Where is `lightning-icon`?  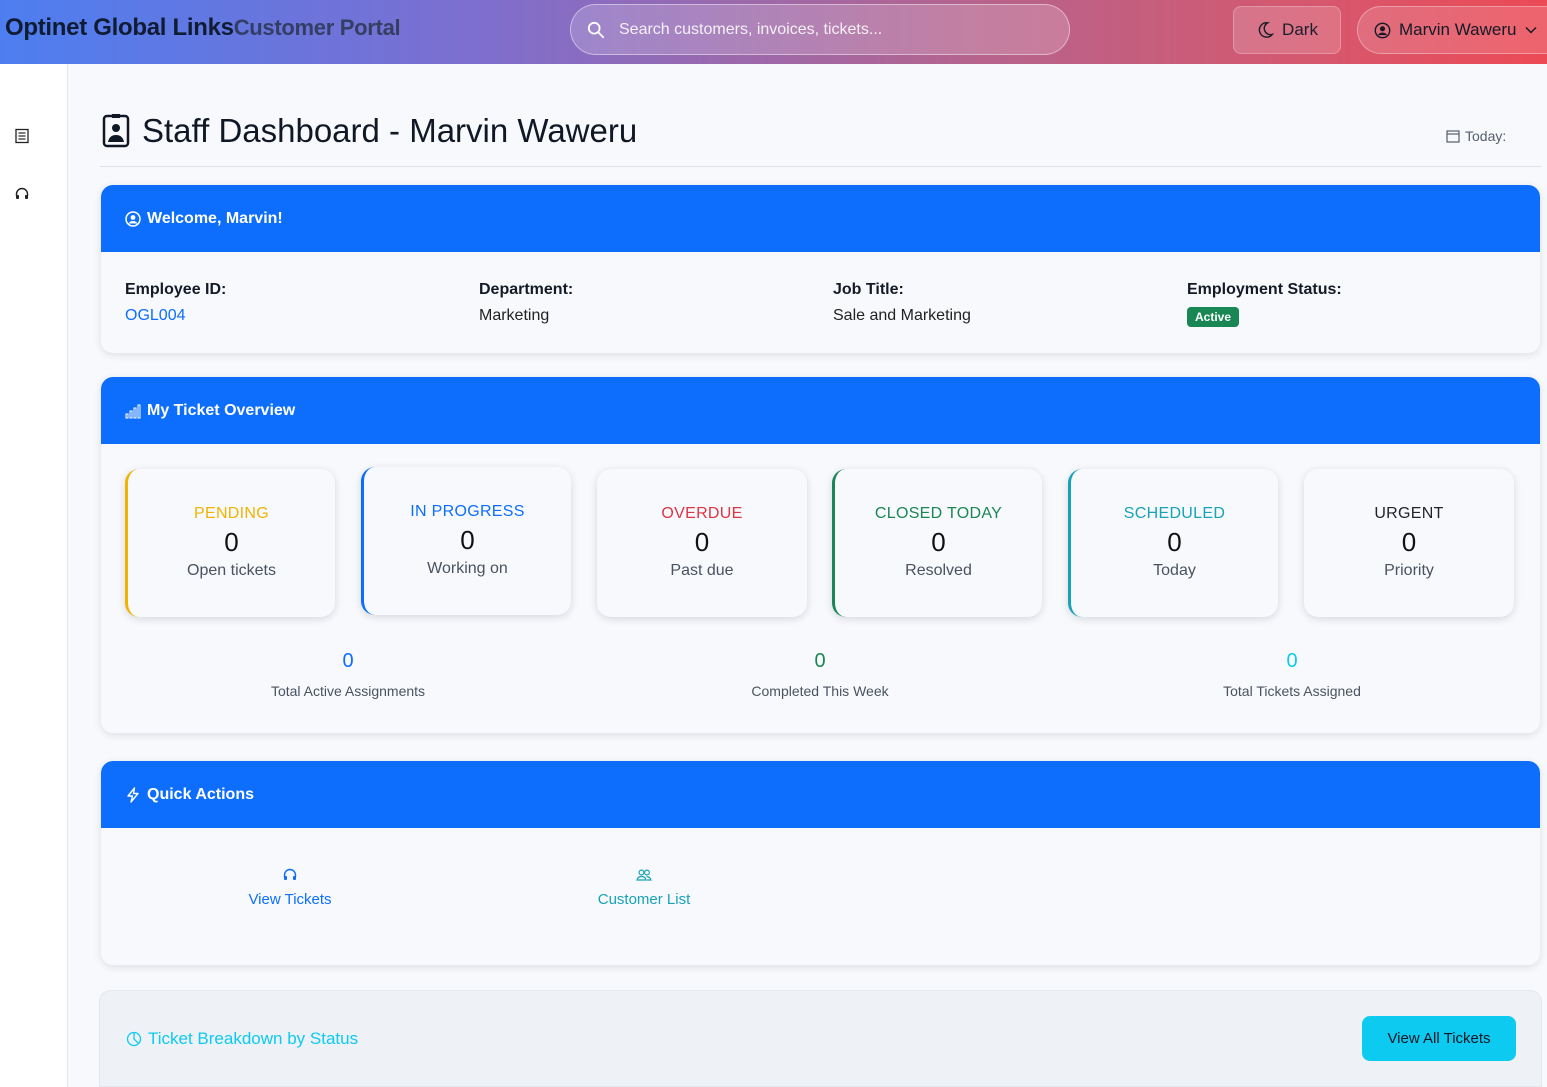 lightning-icon is located at coordinates (133, 794).